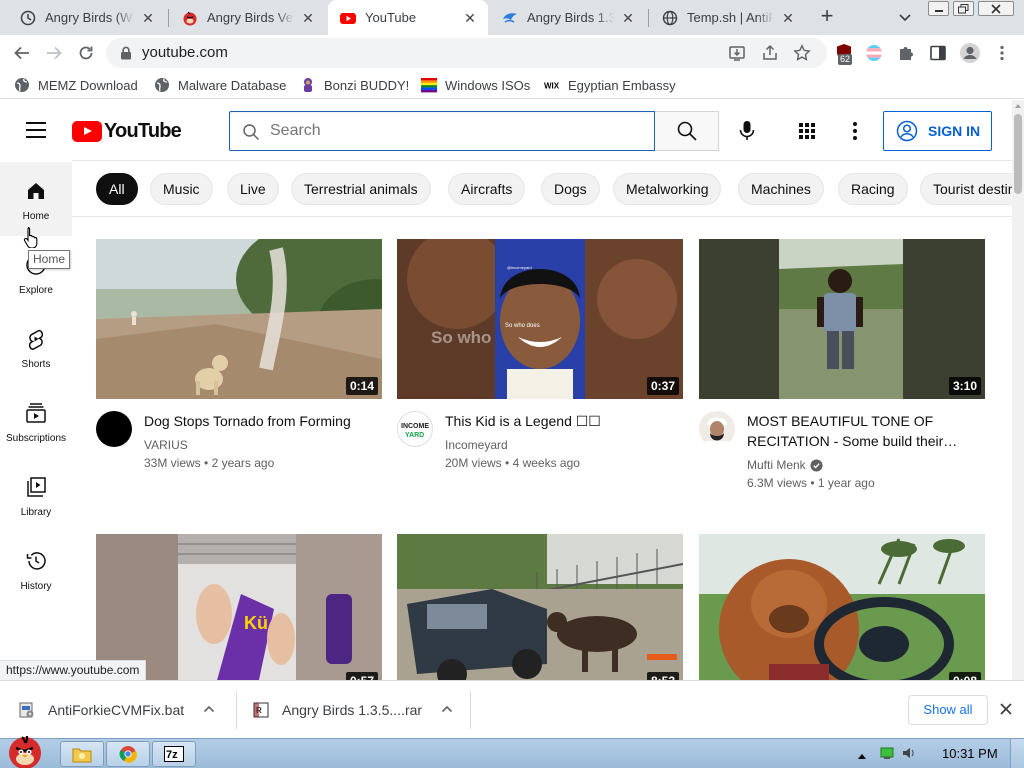  What do you see at coordinates (905, 17) in the screenshot?
I see `tab-search-chevron-icon` at bounding box center [905, 17].